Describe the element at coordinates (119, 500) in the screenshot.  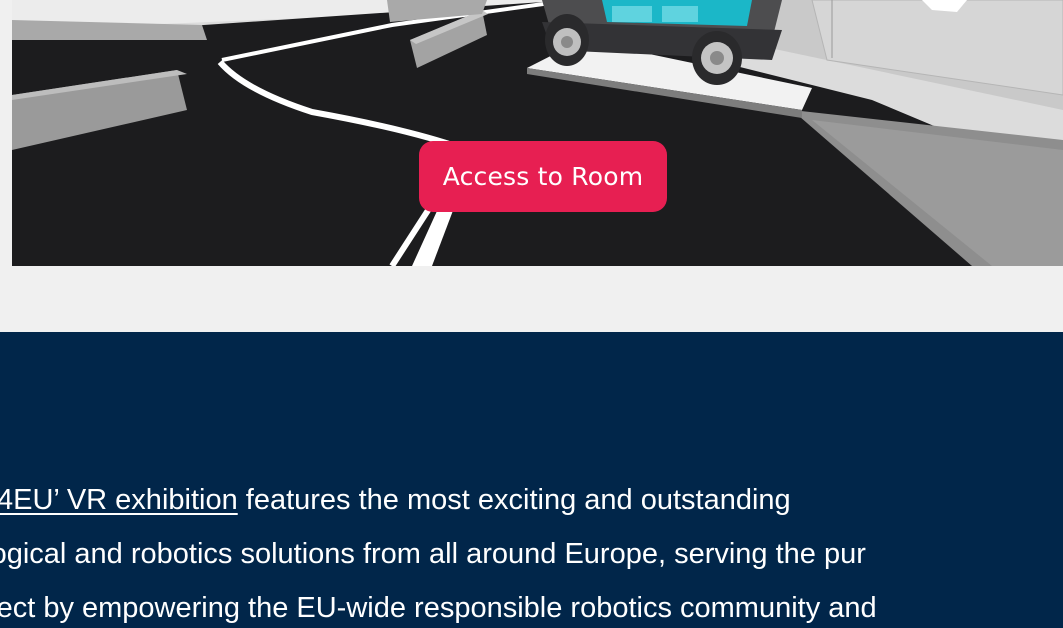
I see `vr-exhibition-link: cs4EU’ VR exhibition` at that location.